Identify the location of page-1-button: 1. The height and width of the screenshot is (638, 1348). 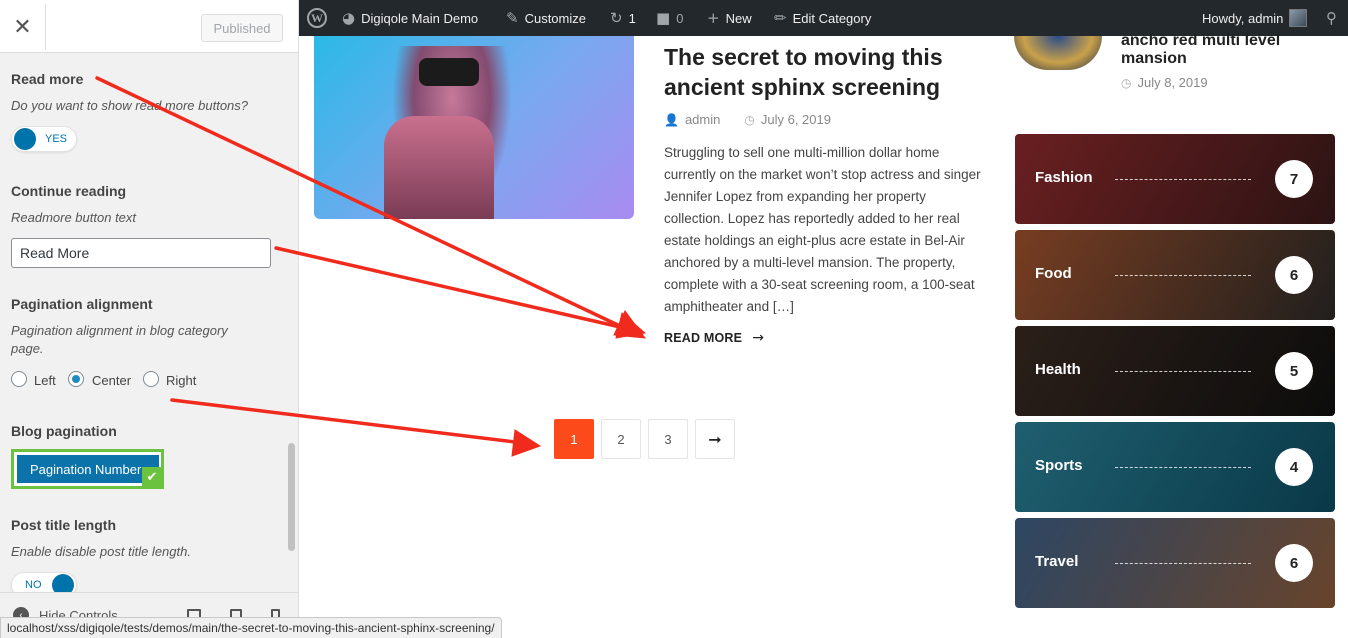
(574, 439).